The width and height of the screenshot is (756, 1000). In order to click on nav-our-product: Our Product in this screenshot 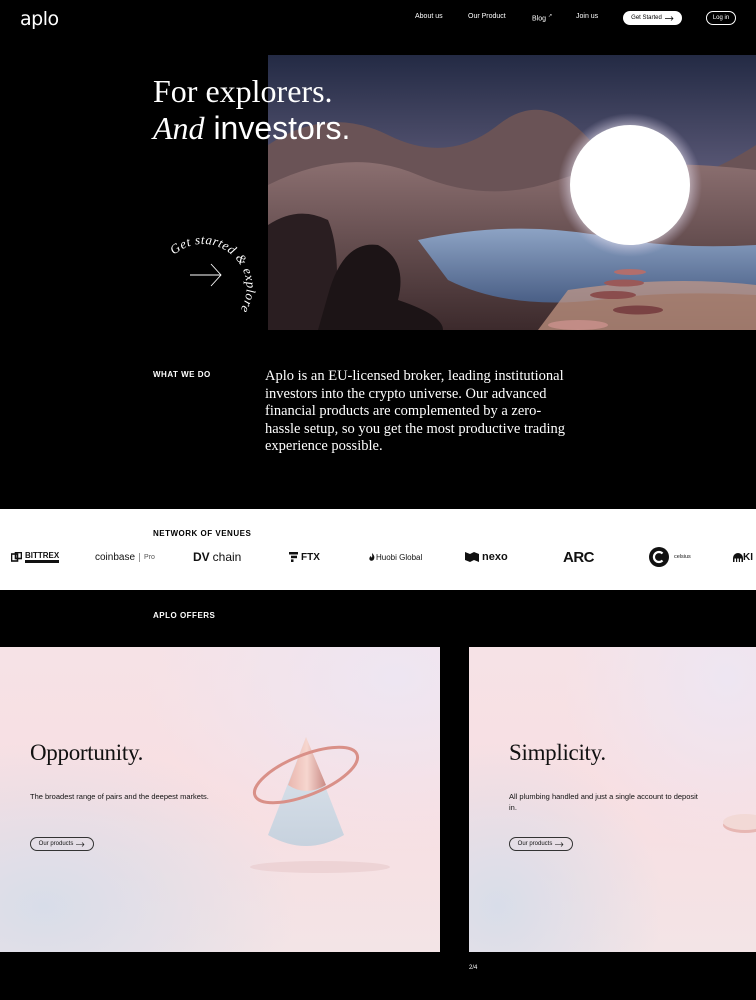, I will do `click(487, 16)`.